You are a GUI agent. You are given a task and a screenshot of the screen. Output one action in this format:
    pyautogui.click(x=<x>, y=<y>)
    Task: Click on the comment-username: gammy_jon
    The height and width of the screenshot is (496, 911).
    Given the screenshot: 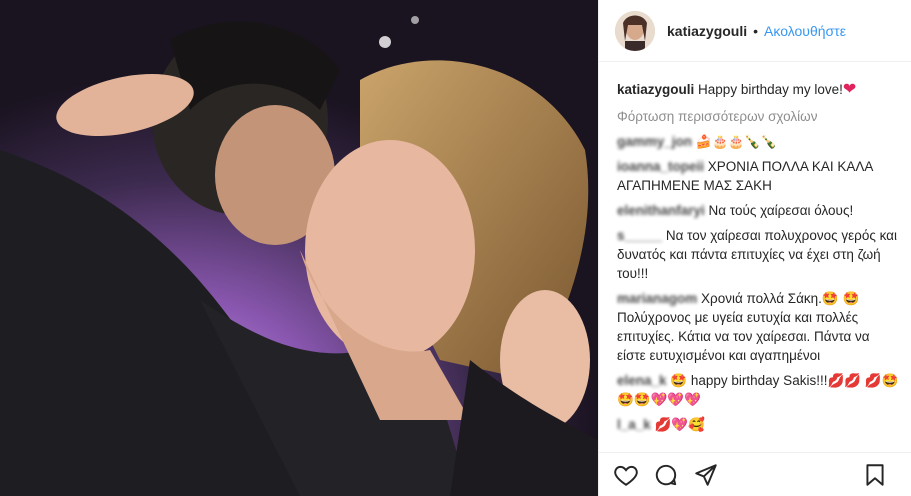 What is the action you would take?
    pyautogui.click(x=654, y=141)
    